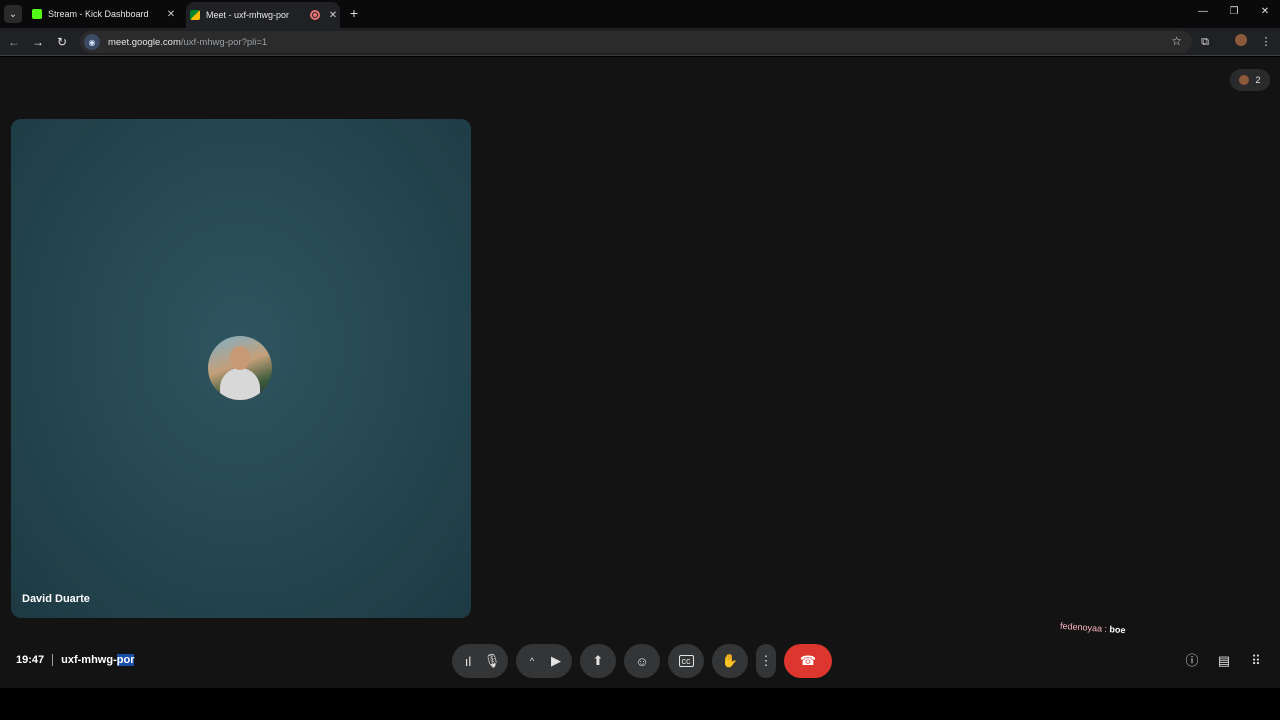  I want to click on bookmark-star-icon: ☆, so click(1176, 41).